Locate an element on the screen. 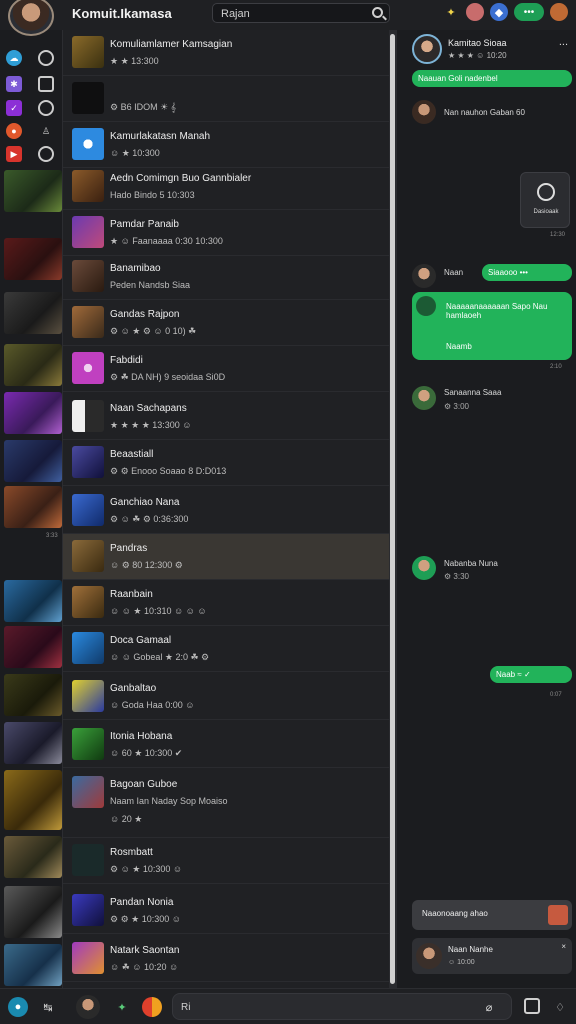 The image size is (576, 1024). top-icons: ✦ ◆ ••• is located at coordinates (505, 12).